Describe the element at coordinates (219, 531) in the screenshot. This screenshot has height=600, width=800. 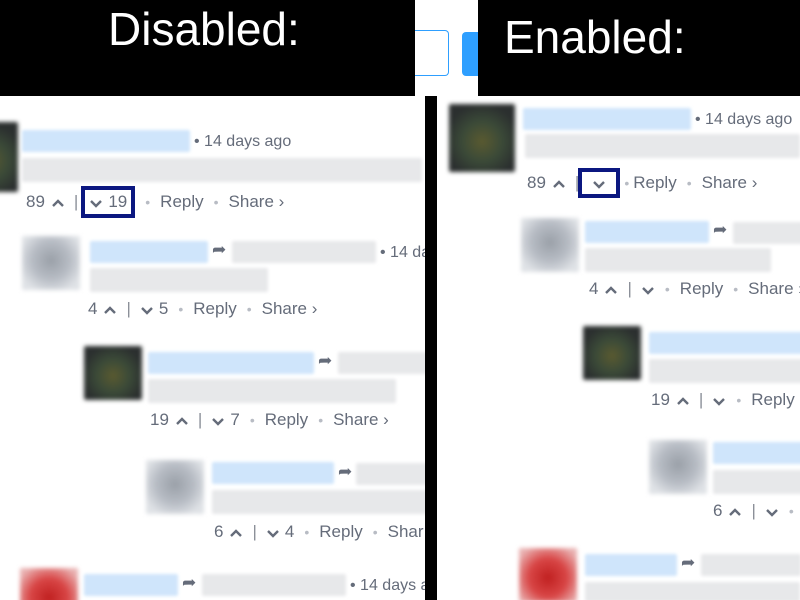
I see `upvote-count: 6` at that location.